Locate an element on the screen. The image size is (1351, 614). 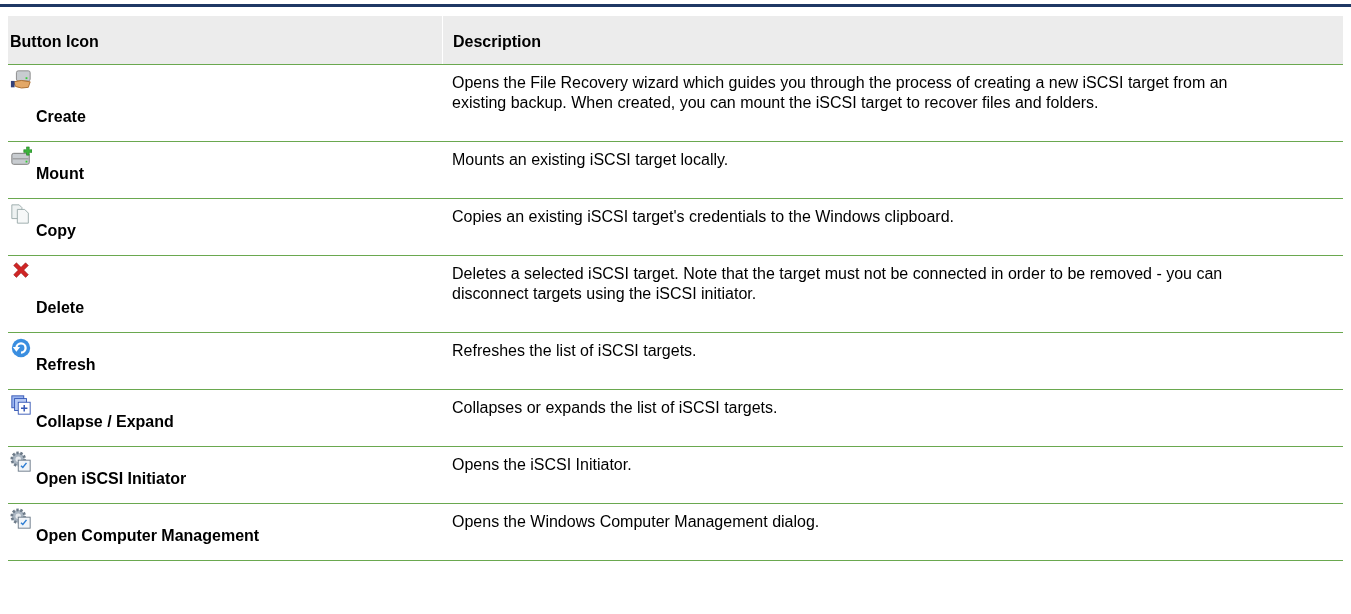
drive-plus-icon is located at coordinates (21, 157).